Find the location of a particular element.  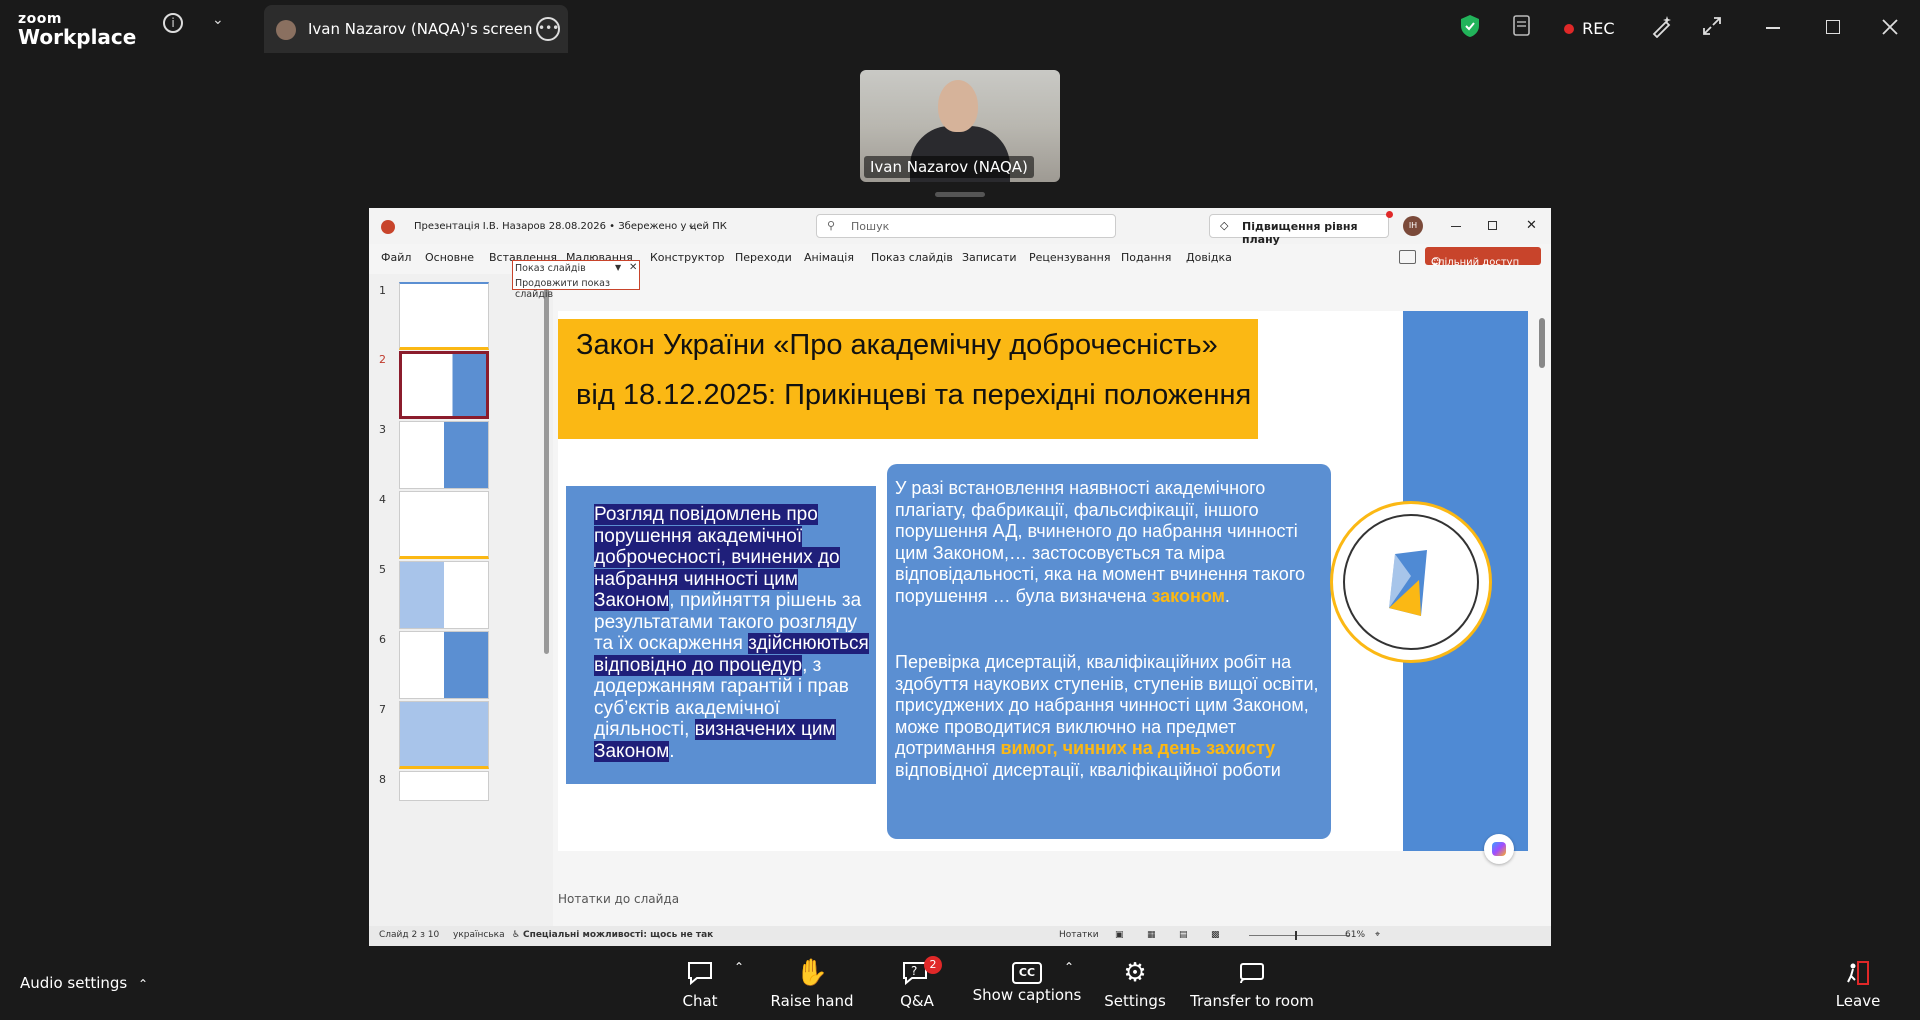

shield-check-icon is located at coordinates (1470, 26).